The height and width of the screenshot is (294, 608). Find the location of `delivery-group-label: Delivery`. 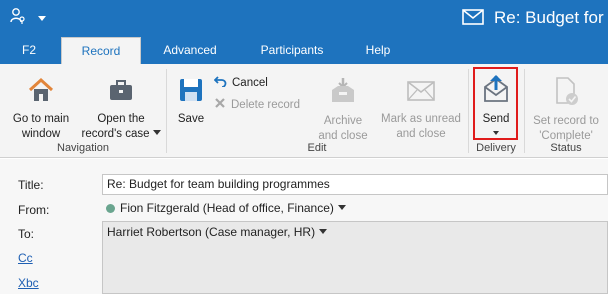

delivery-group-label: Delivery is located at coordinates (496, 148).